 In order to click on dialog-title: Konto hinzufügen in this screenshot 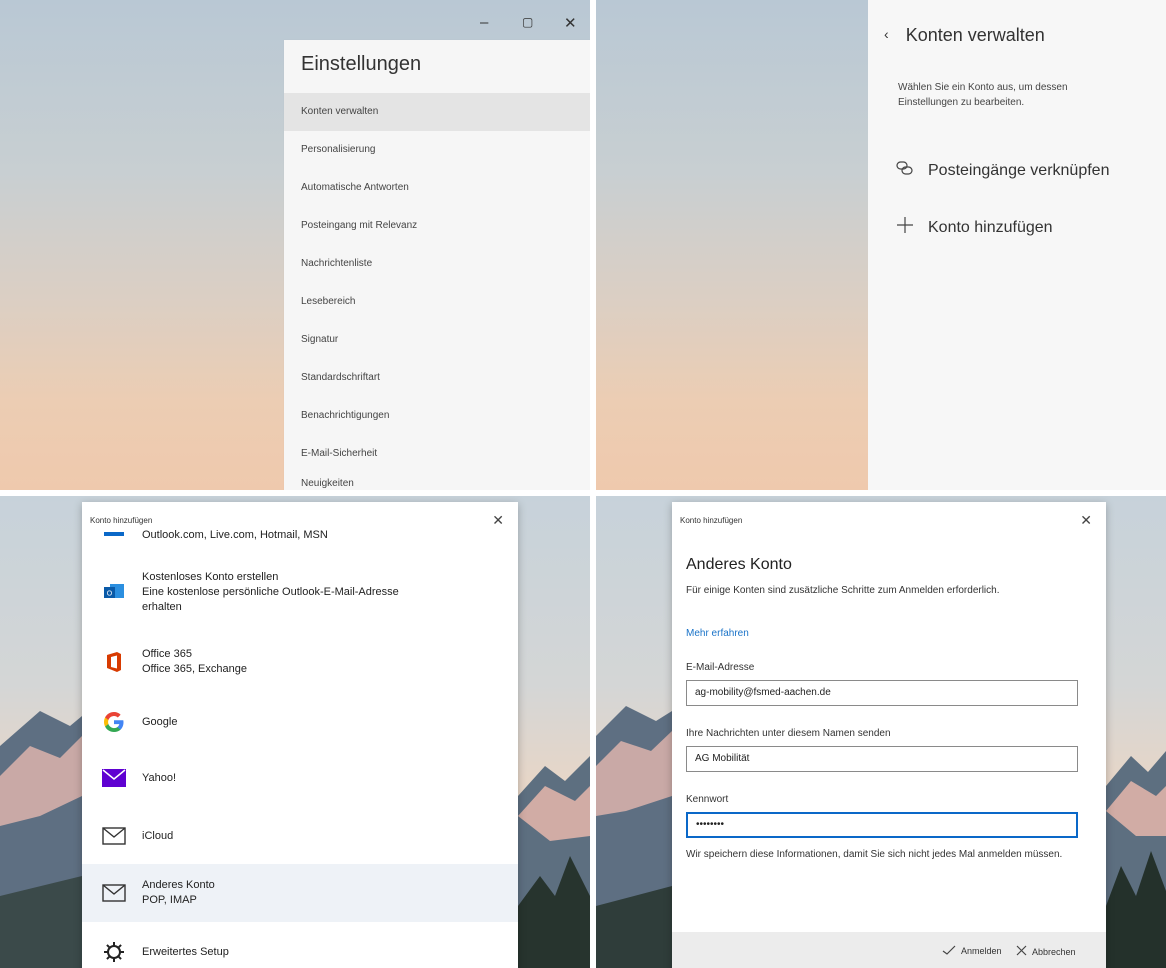, I will do `click(711, 520)`.